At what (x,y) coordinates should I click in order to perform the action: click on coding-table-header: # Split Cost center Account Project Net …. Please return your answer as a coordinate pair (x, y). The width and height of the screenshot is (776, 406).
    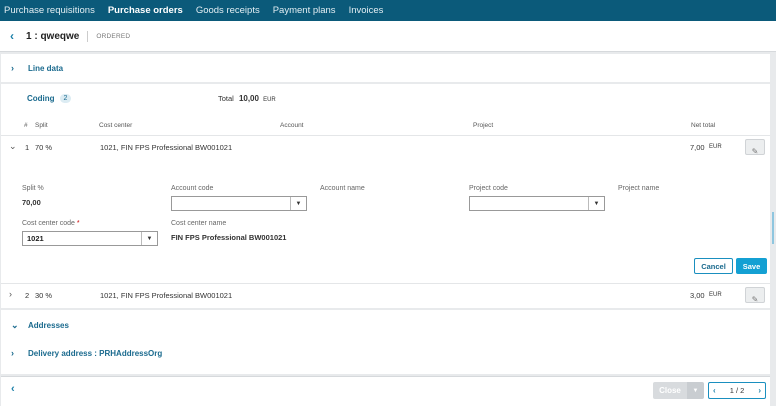
    Looking at the image, I should click on (385, 128).